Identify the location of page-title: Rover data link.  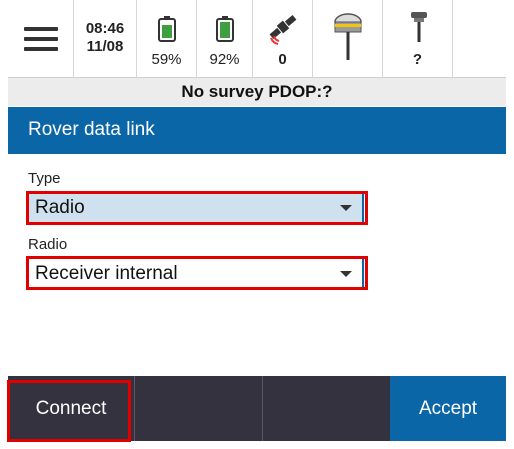
(91, 129).